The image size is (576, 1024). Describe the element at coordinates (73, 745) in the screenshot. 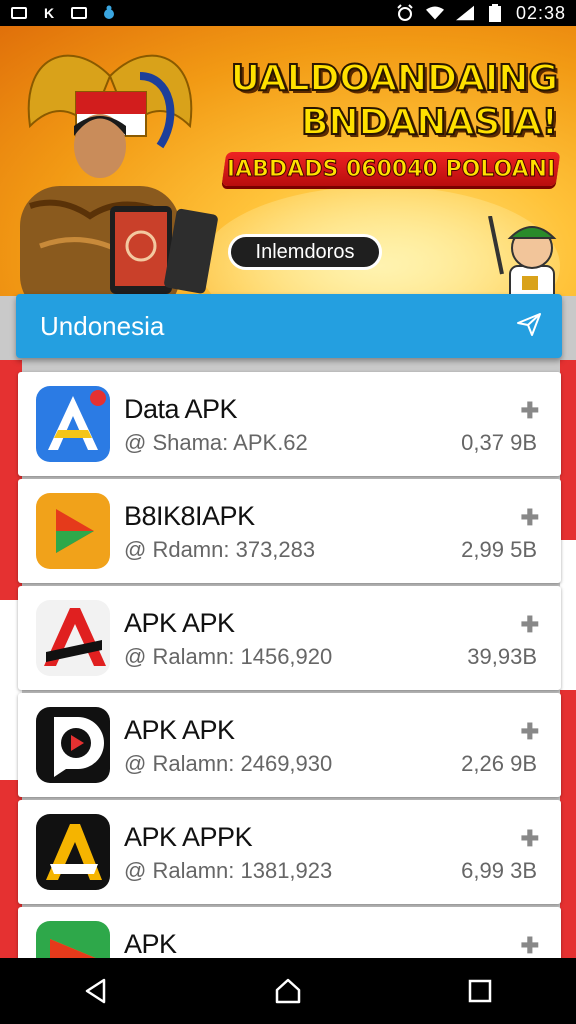

I see `play-dark-icon` at that location.